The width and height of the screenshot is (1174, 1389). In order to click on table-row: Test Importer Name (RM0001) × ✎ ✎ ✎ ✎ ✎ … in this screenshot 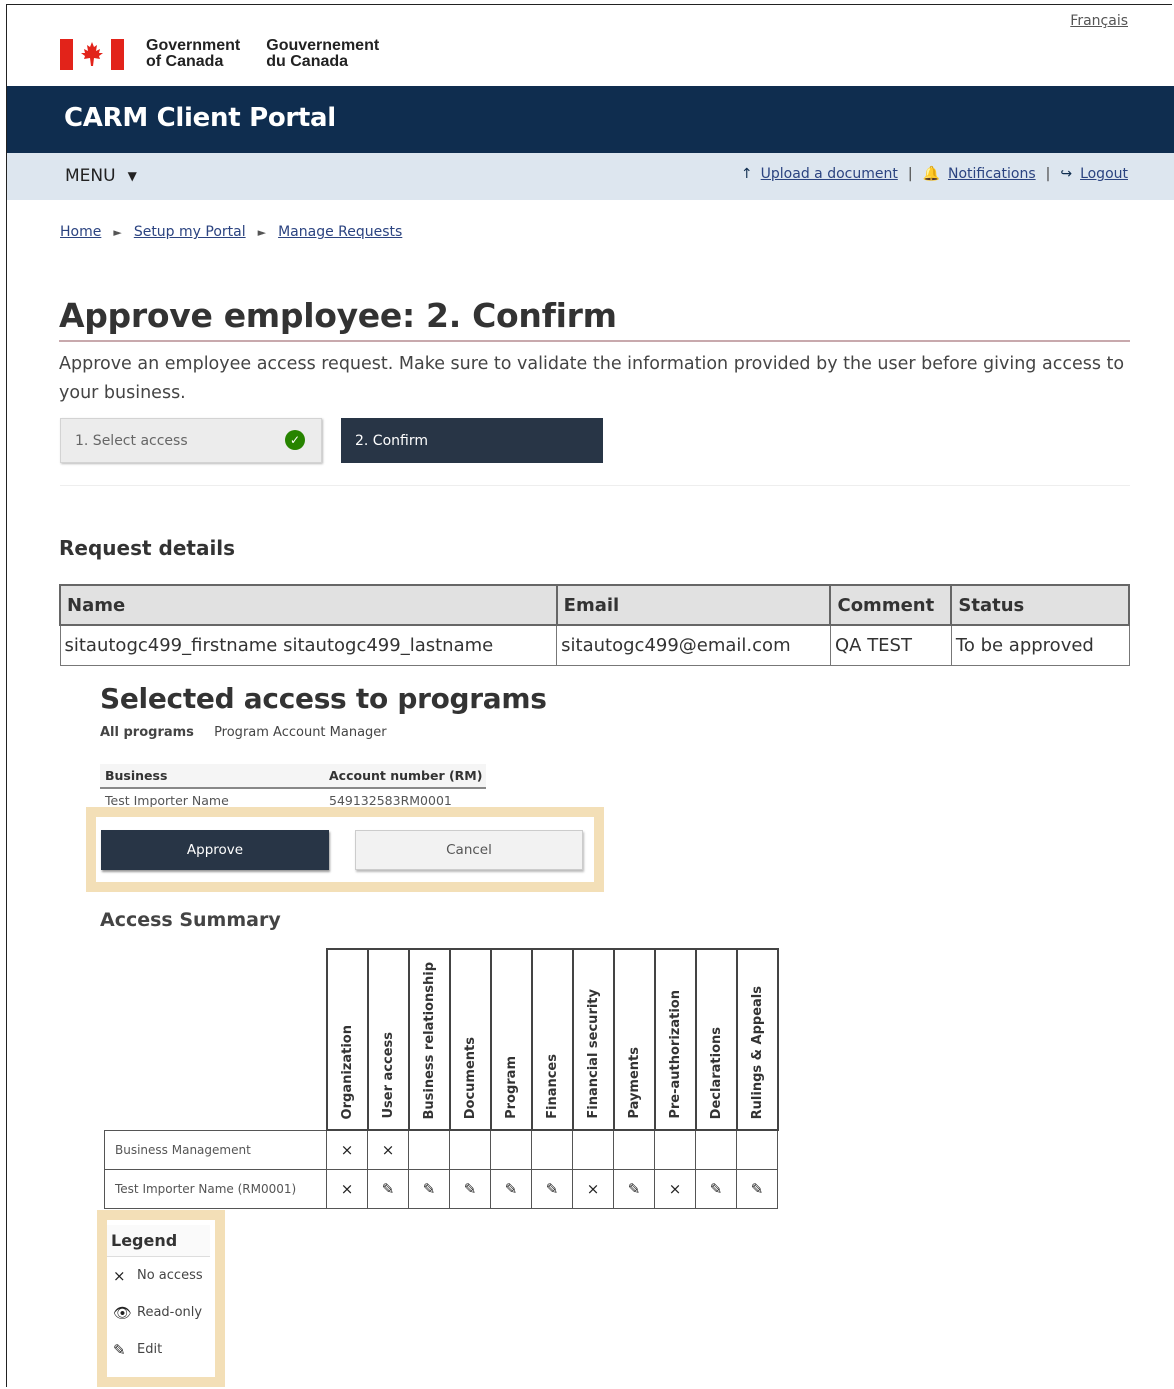, I will do `click(441, 1188)`.